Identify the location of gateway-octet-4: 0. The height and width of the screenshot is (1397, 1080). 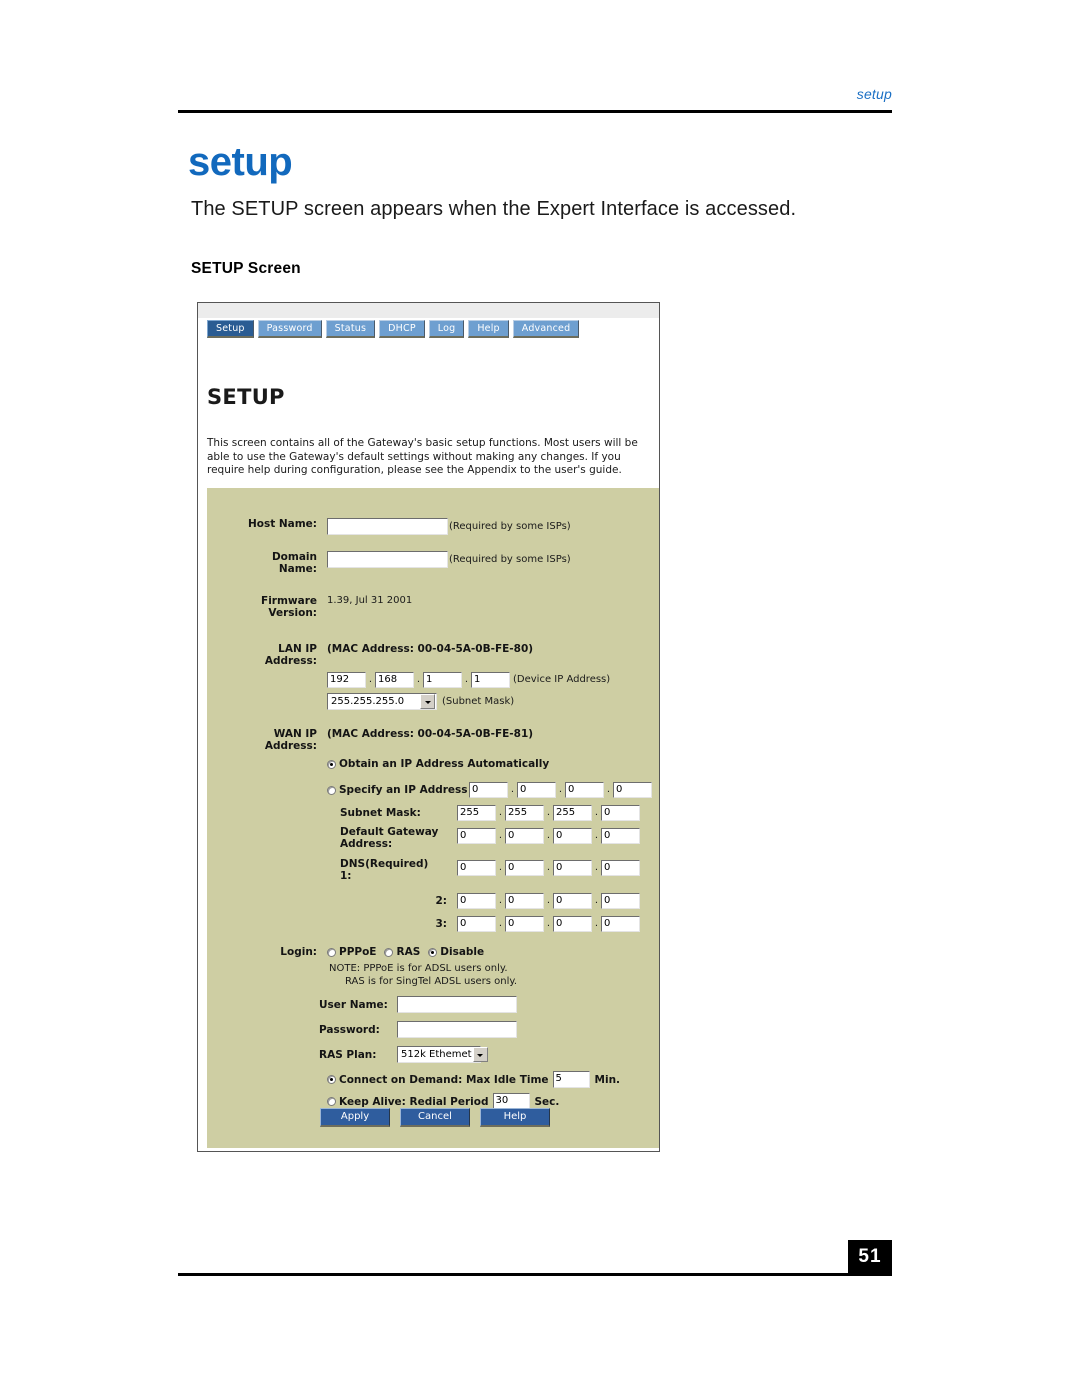
(620, 836).